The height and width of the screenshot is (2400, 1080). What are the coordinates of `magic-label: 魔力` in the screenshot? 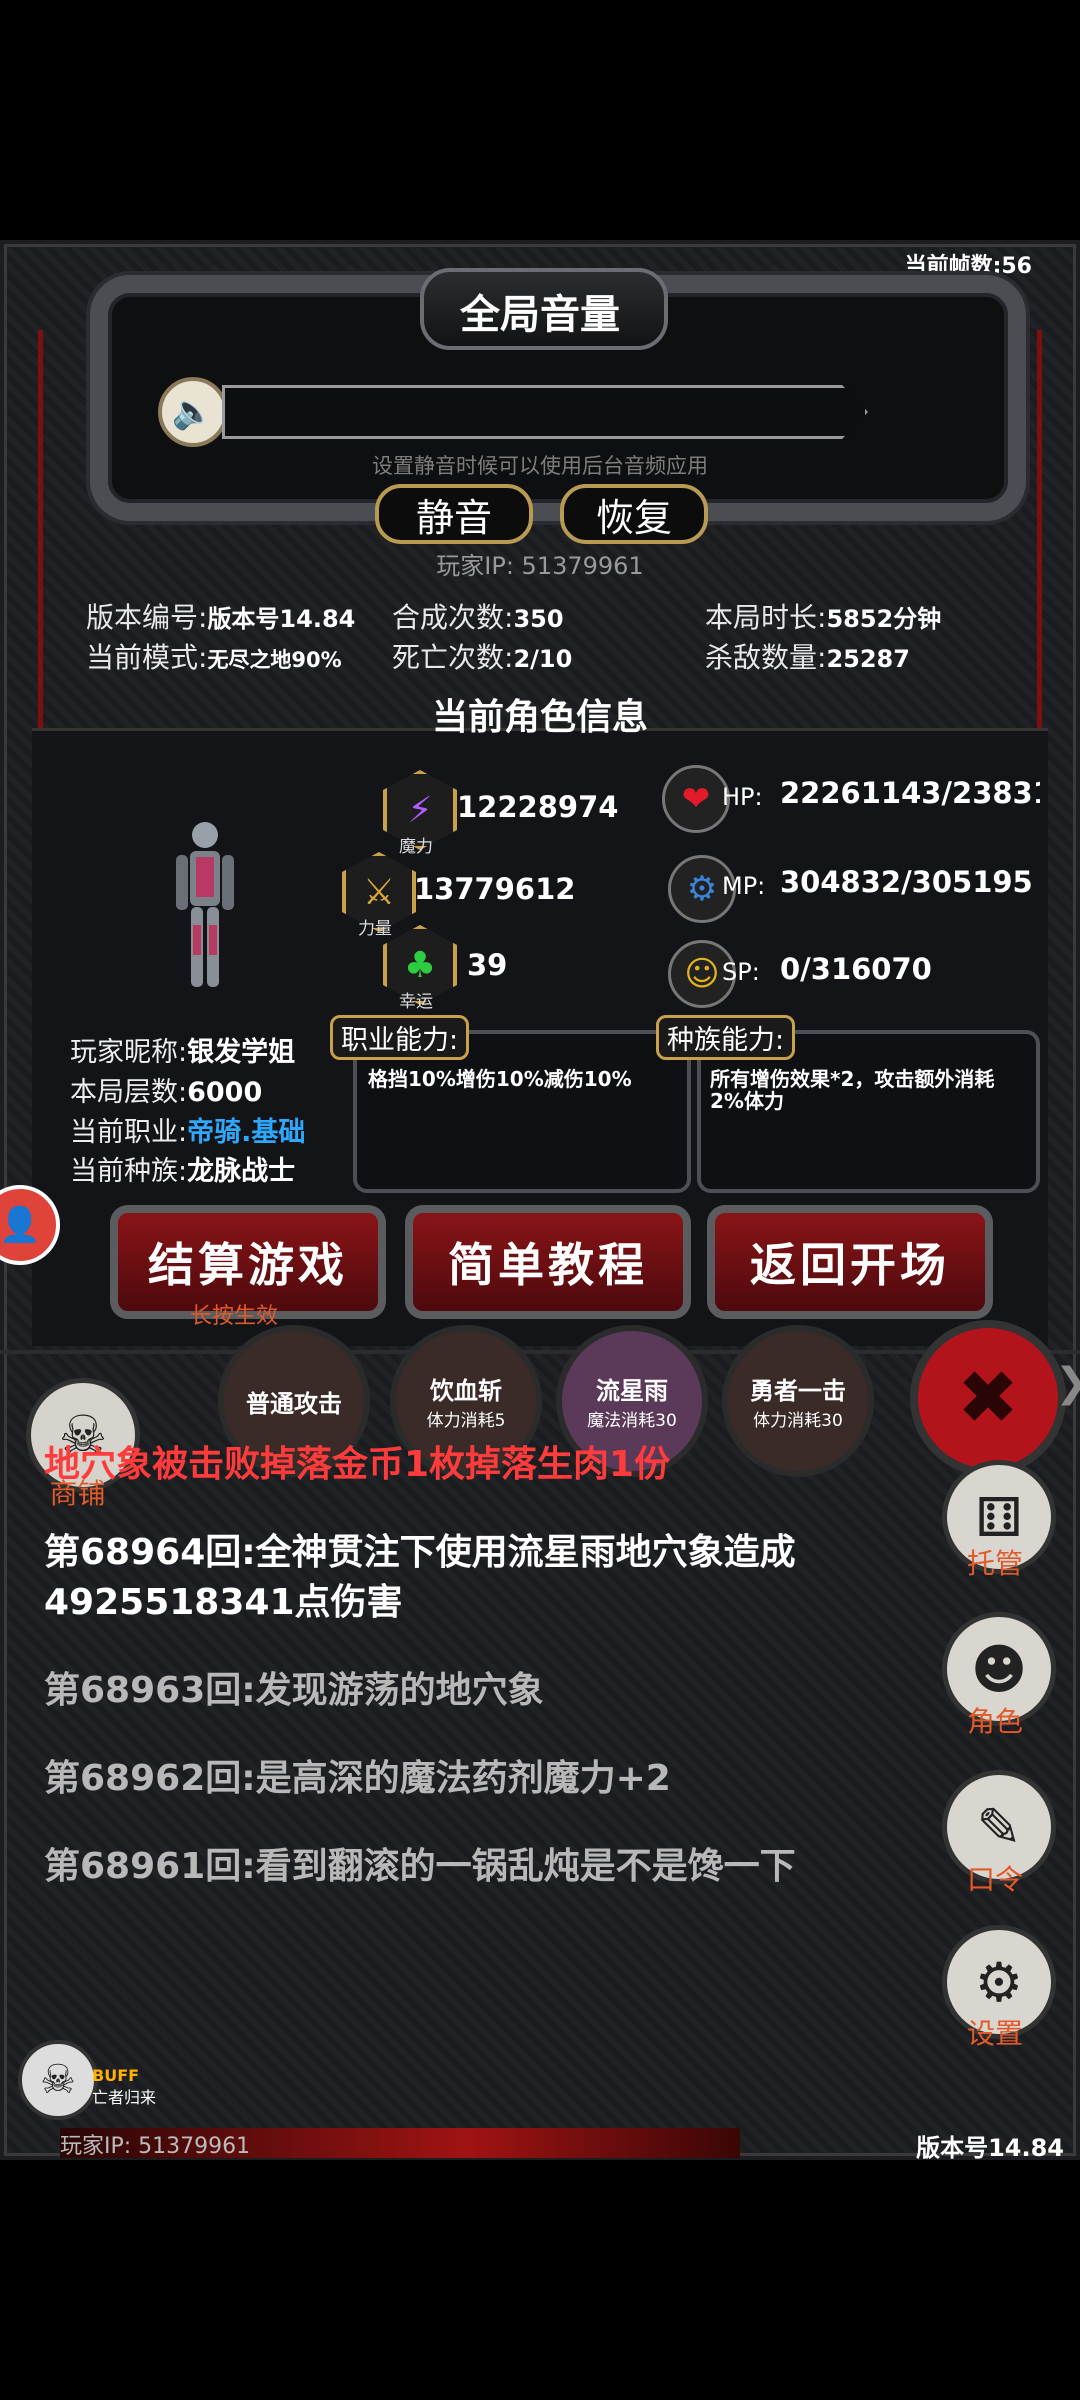 It's located at (416, 847).